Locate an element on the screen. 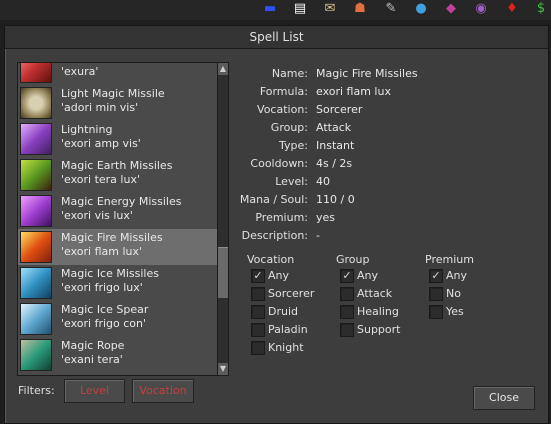  vocation-sorcerer-label: Sorcerer is located at coordinates (291, 293).